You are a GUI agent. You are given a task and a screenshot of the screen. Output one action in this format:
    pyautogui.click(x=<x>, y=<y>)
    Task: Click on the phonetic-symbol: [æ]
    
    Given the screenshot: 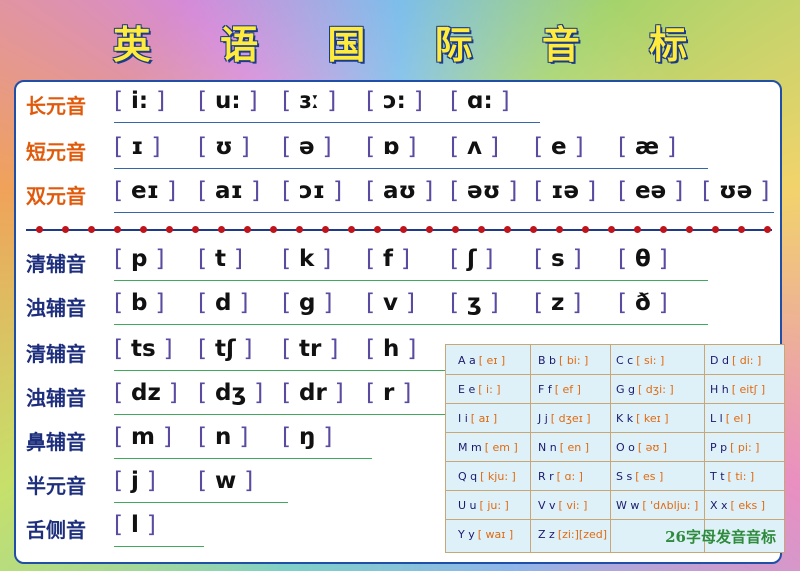 What is the action you would take?
    pyautogui.click(x=647, y=147)
    